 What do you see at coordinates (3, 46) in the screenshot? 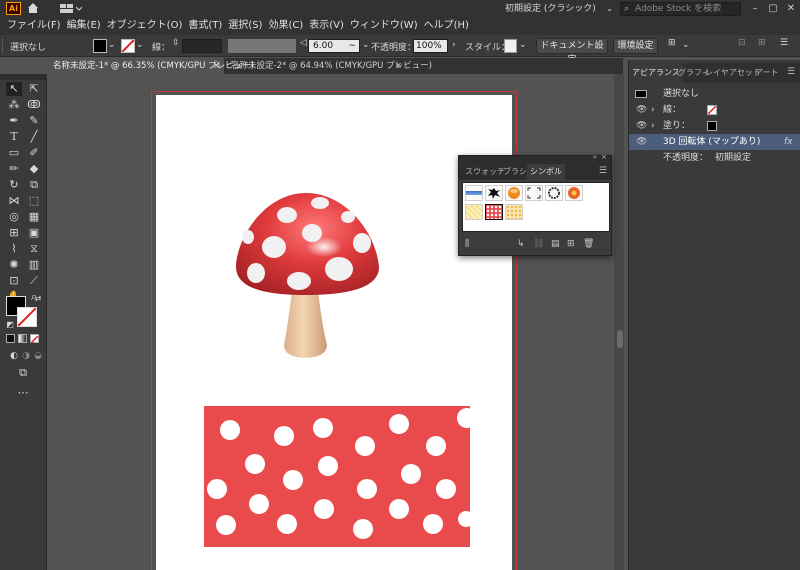
I see `grip-handle` at bounding box center [3, 46].